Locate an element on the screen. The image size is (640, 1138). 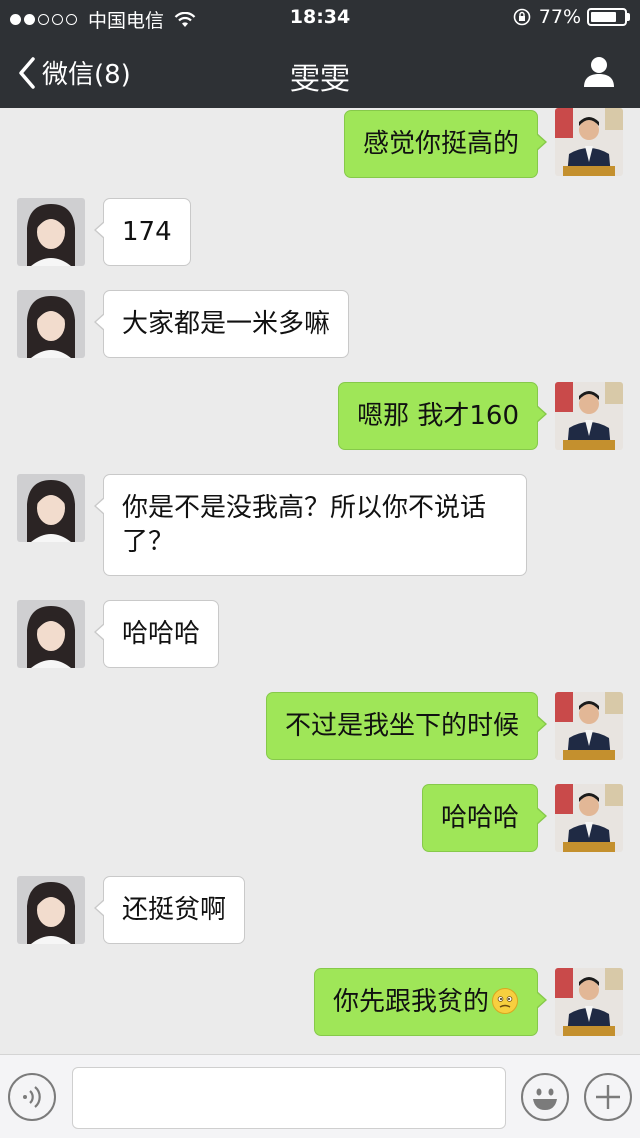
message-bubble-outgoing: 嗯那 我才160 is located at coordinates (442, 416).